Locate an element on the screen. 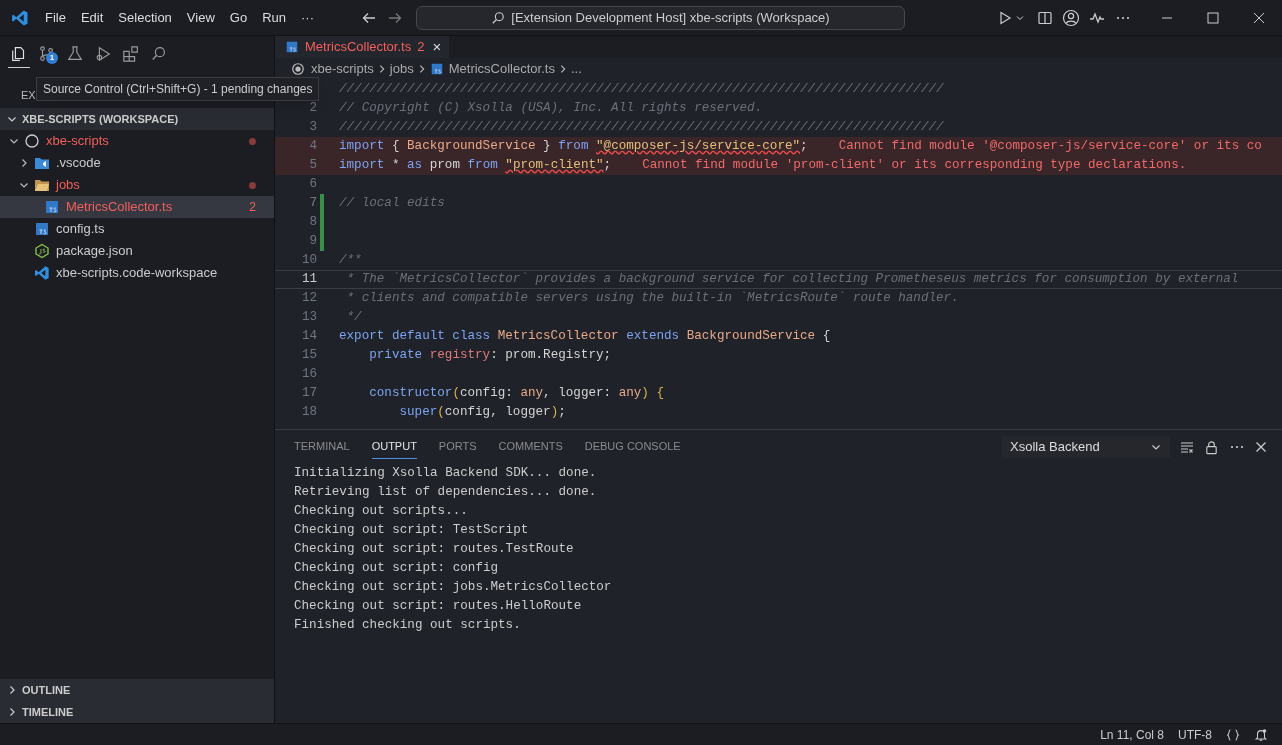 This screenshot has height=745, width=1282. panel-title: EX is located at coordinates (28, 95).